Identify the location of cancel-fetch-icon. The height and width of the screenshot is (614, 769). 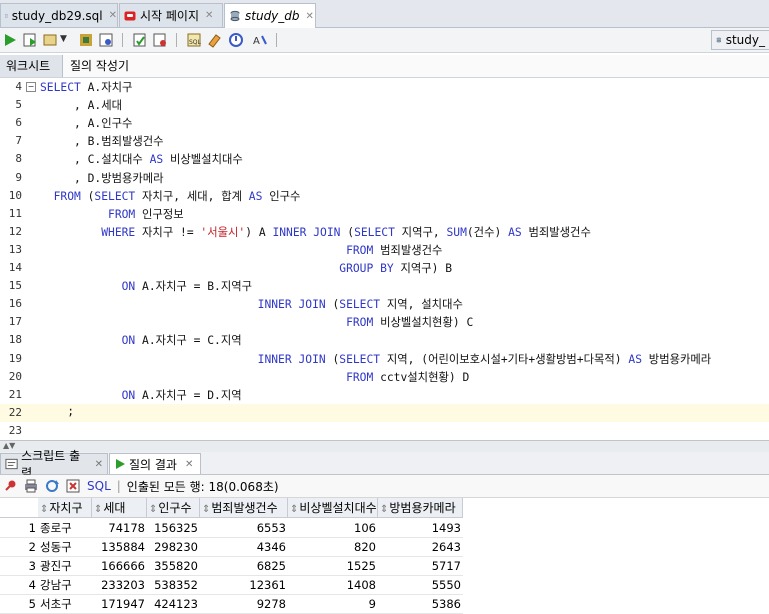
(73, 486).